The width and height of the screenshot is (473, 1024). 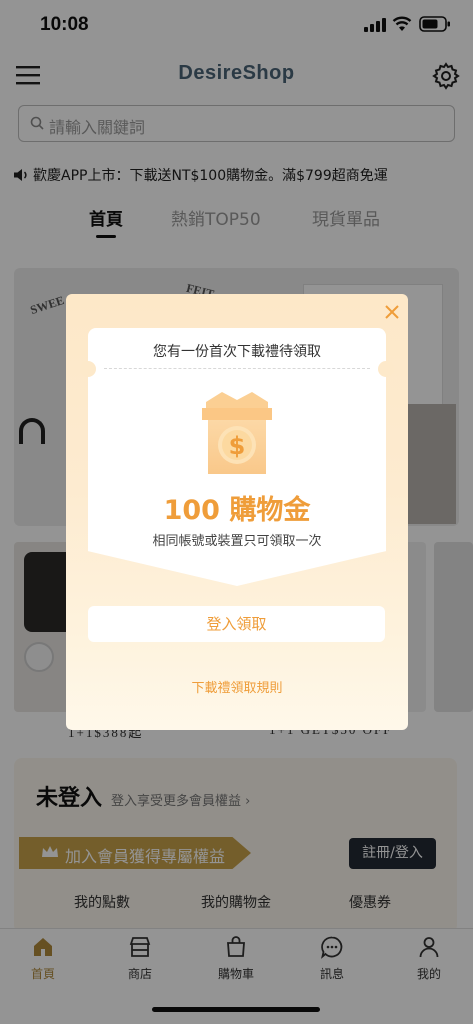 I want to click on gift-heading: 您有一份首次下載禮待領取, so click(x=237, y=352).